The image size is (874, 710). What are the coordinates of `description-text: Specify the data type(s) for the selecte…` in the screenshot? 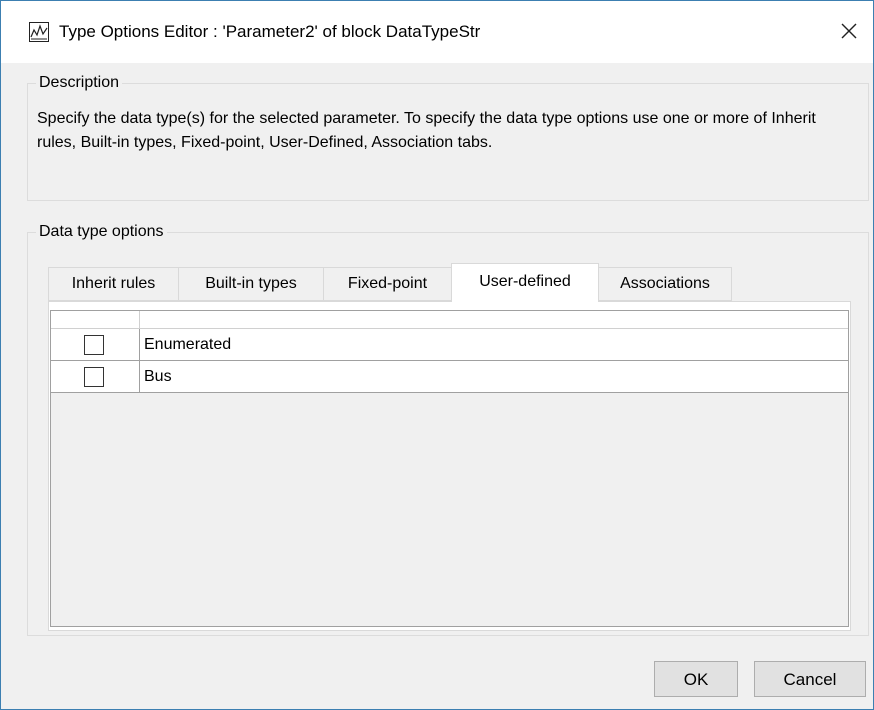 It's located at (426, 130).